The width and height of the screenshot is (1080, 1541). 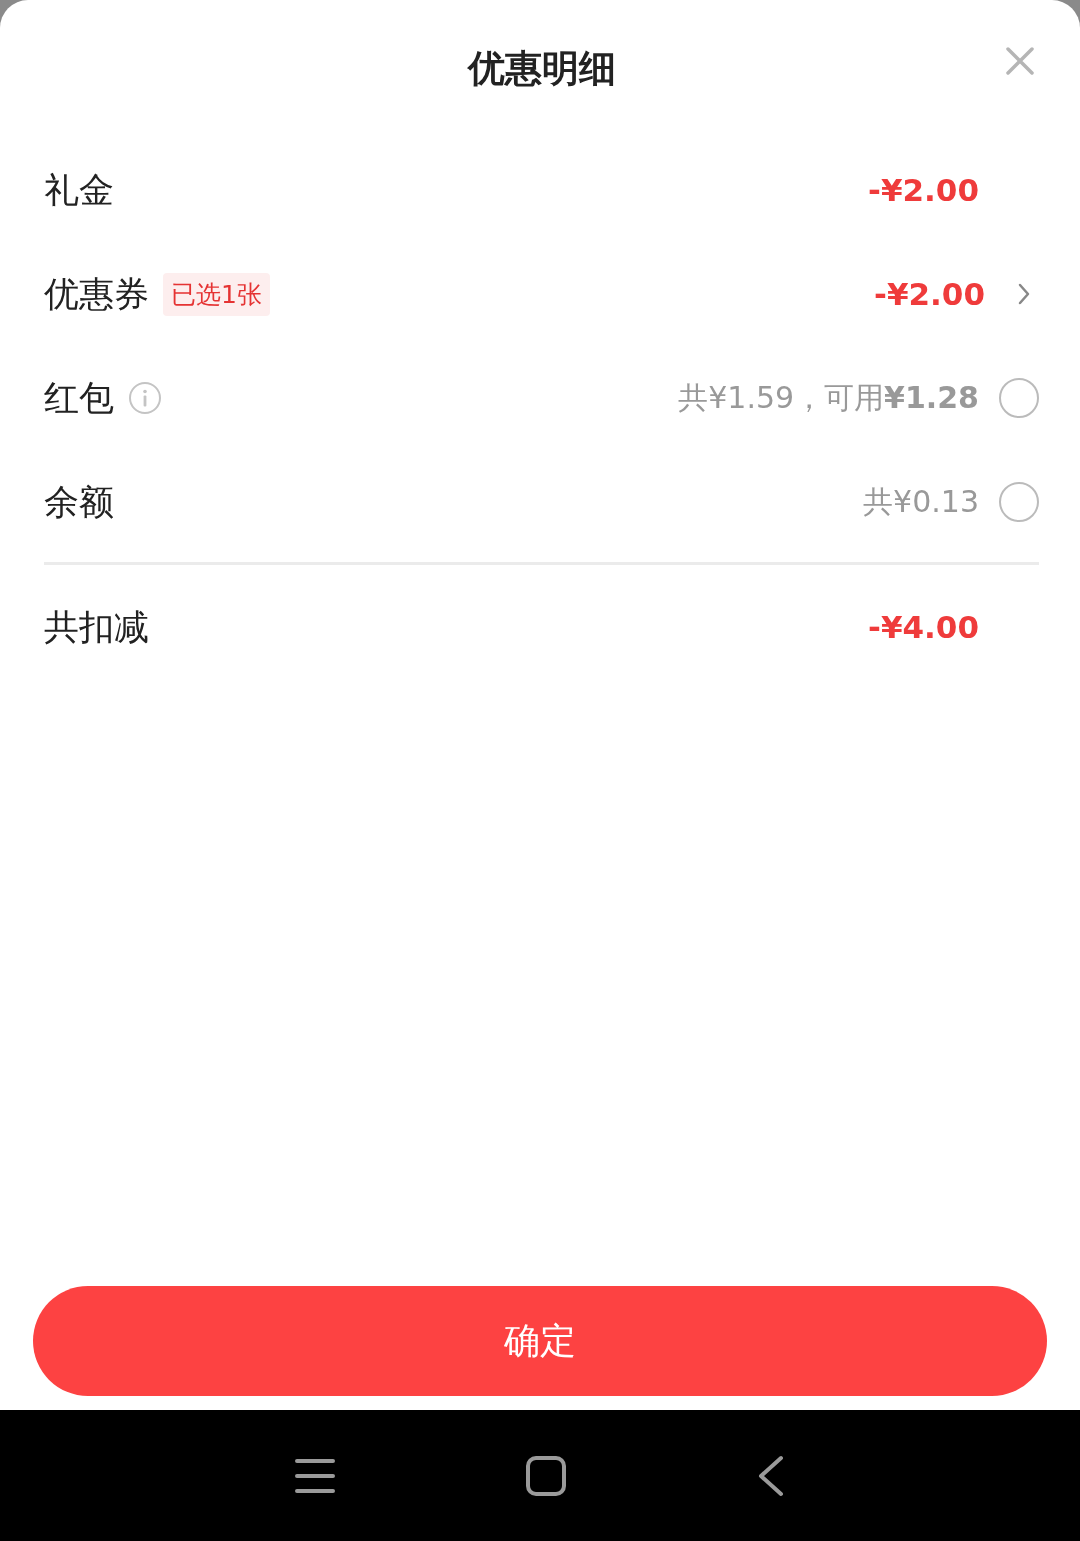 I want to click on selected-count-tag: 已选1张, so click(x=216, y=294).